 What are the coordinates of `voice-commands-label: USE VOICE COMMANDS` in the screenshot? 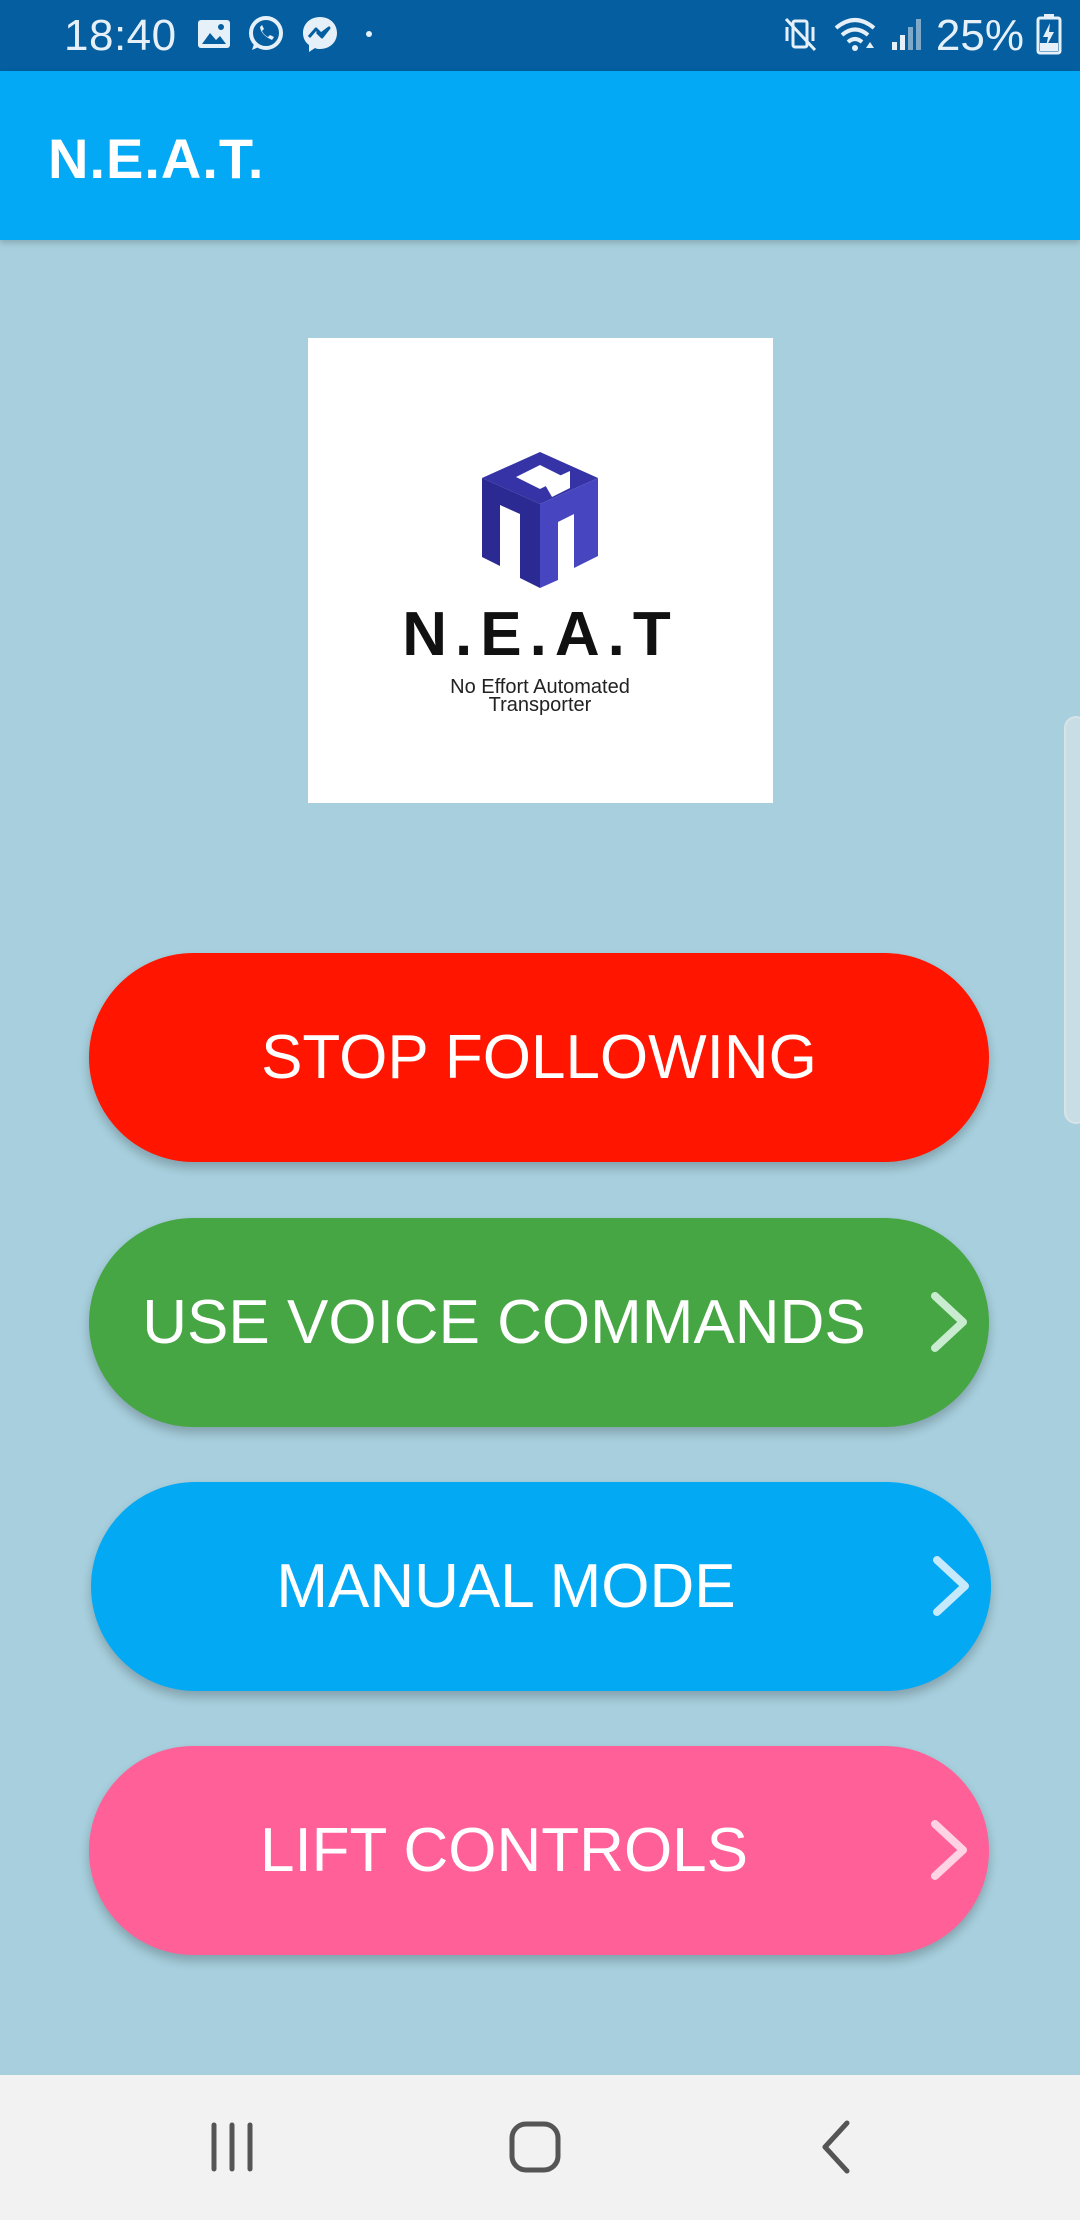 It's located at (504, 1322).